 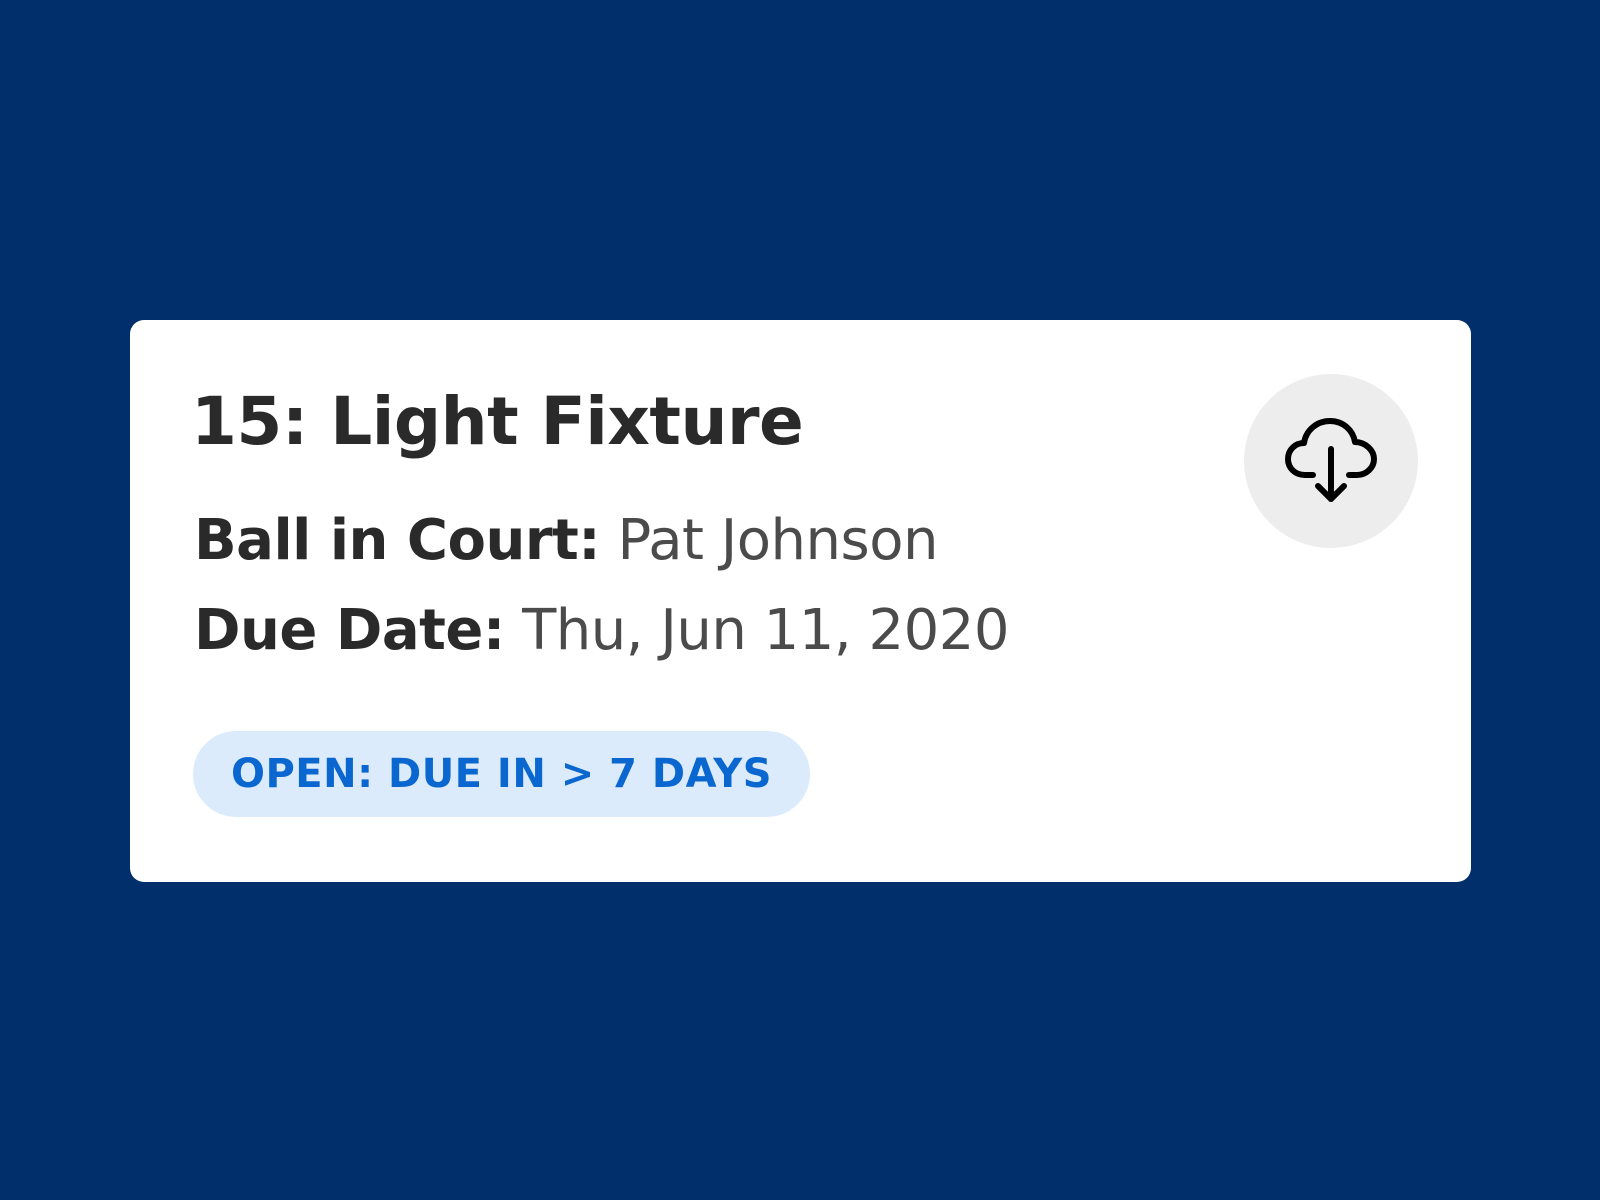 I want to click on download-button, so click(x=1331, y=461).